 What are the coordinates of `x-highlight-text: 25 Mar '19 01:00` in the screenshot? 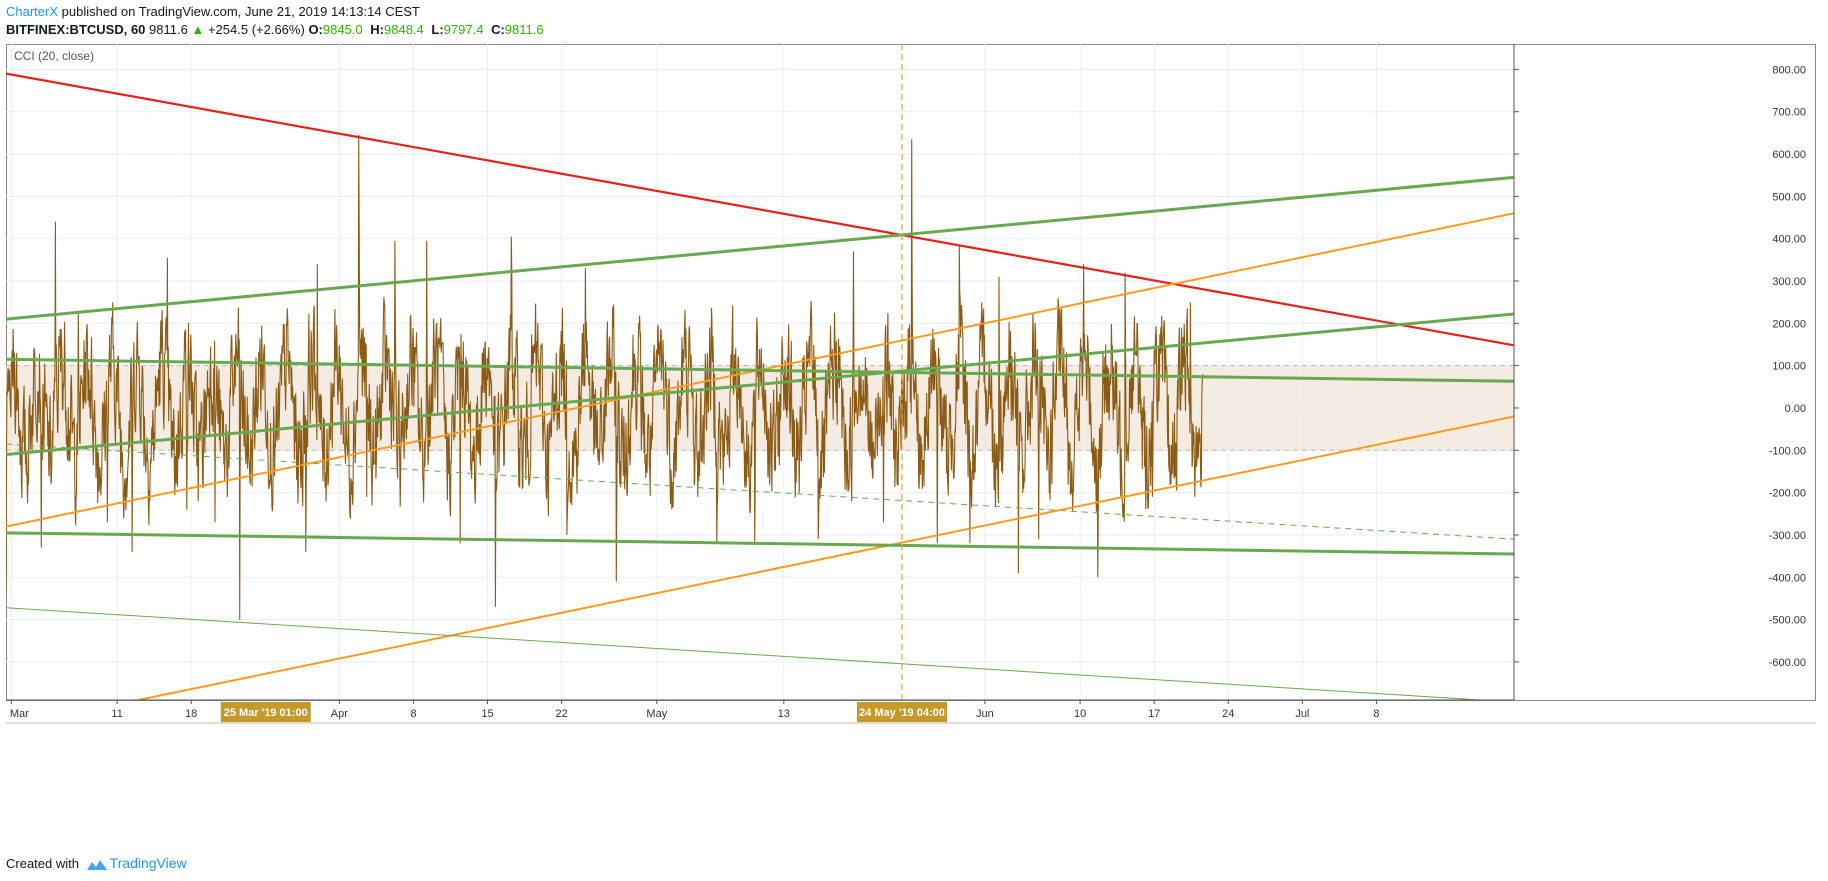 It's located at (266, 713).